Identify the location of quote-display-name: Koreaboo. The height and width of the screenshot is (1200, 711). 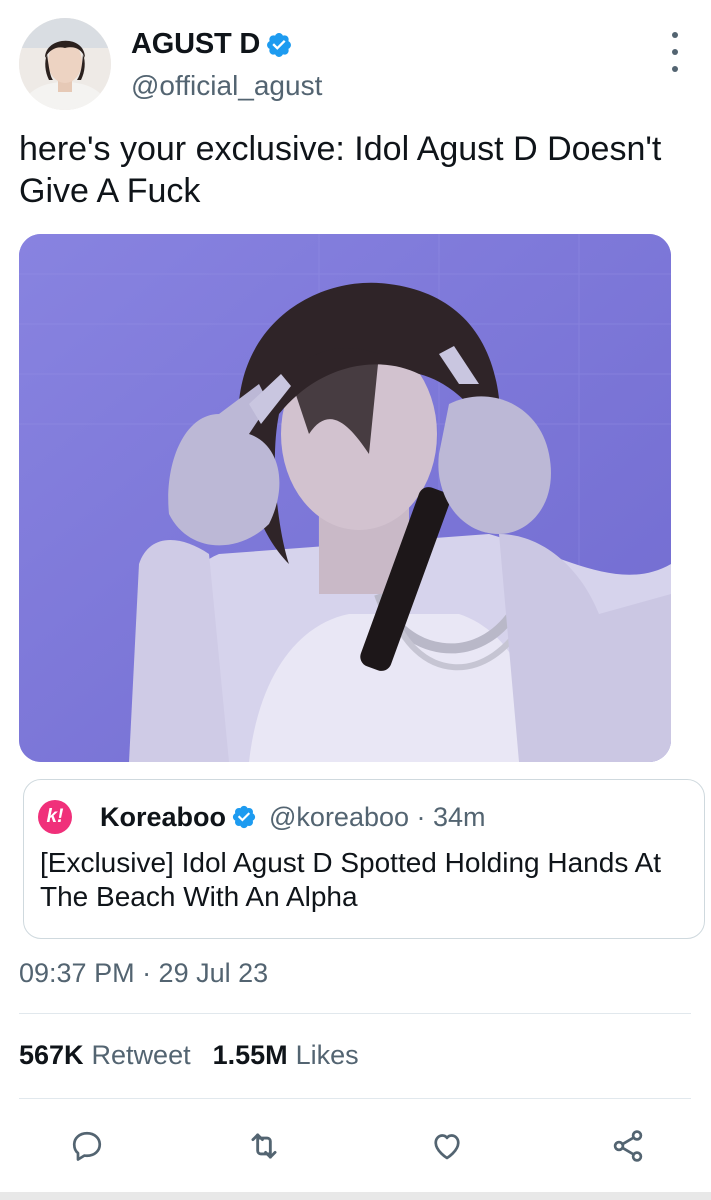
(163, 816).